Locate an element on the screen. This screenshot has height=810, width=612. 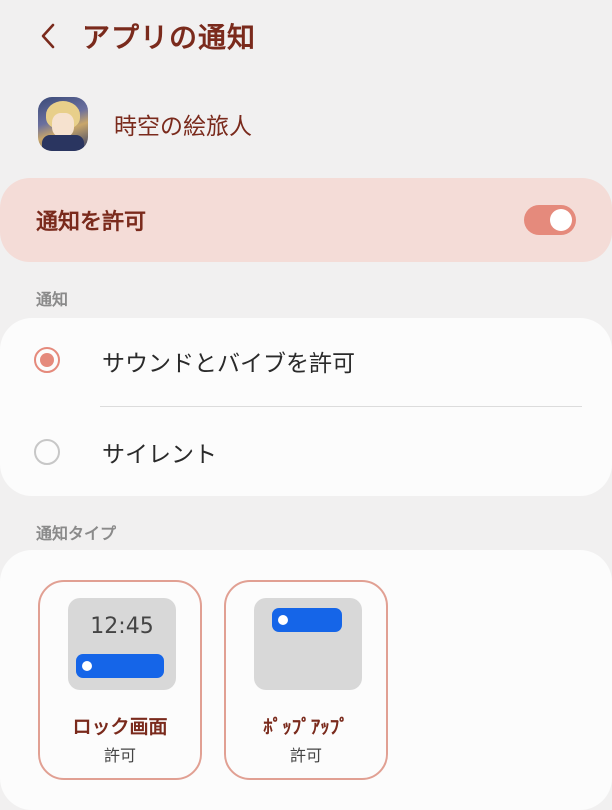
option-sound-vibrate-label: サウンドとバイブを許可 is located at coordinates (228, 364).